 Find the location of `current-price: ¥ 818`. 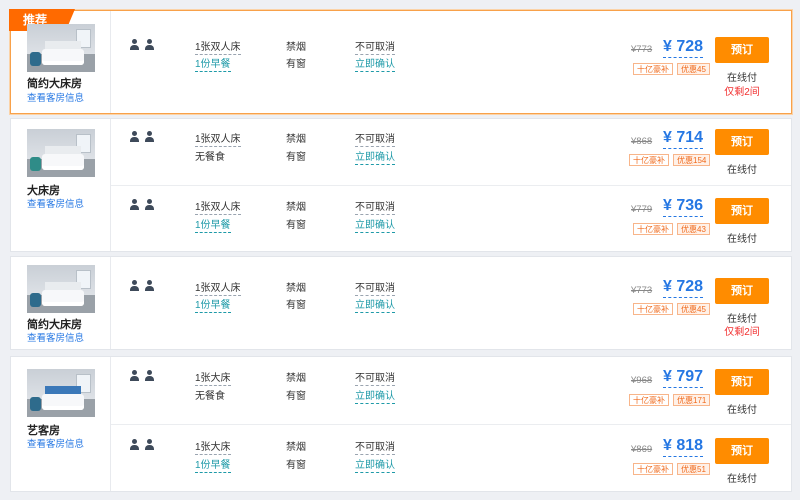

current-price: ¥ 818 is located at coordinates (683, 447).